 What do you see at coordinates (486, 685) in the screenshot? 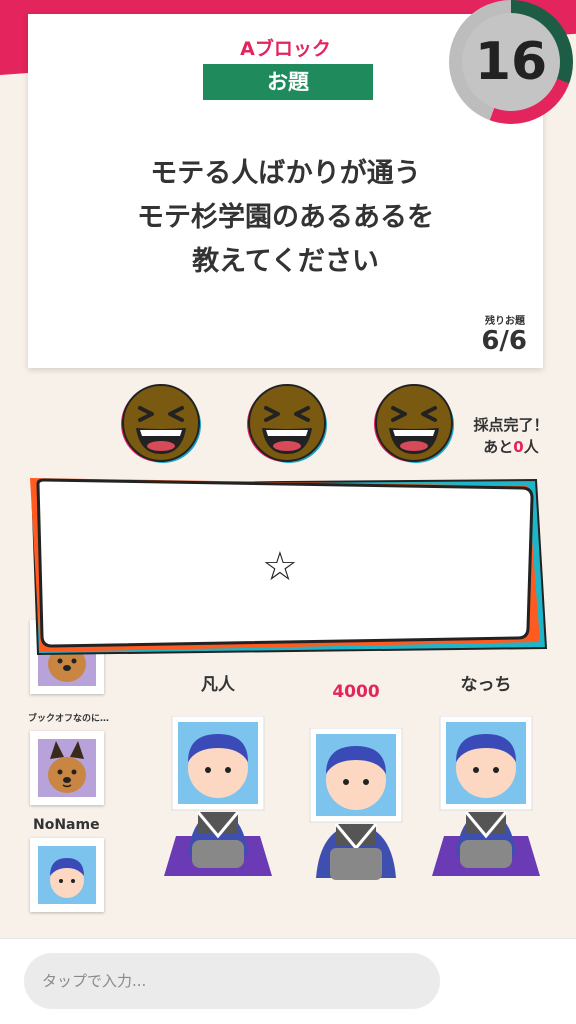
I see `player-name: なっち` at bounding box center [486, 685].